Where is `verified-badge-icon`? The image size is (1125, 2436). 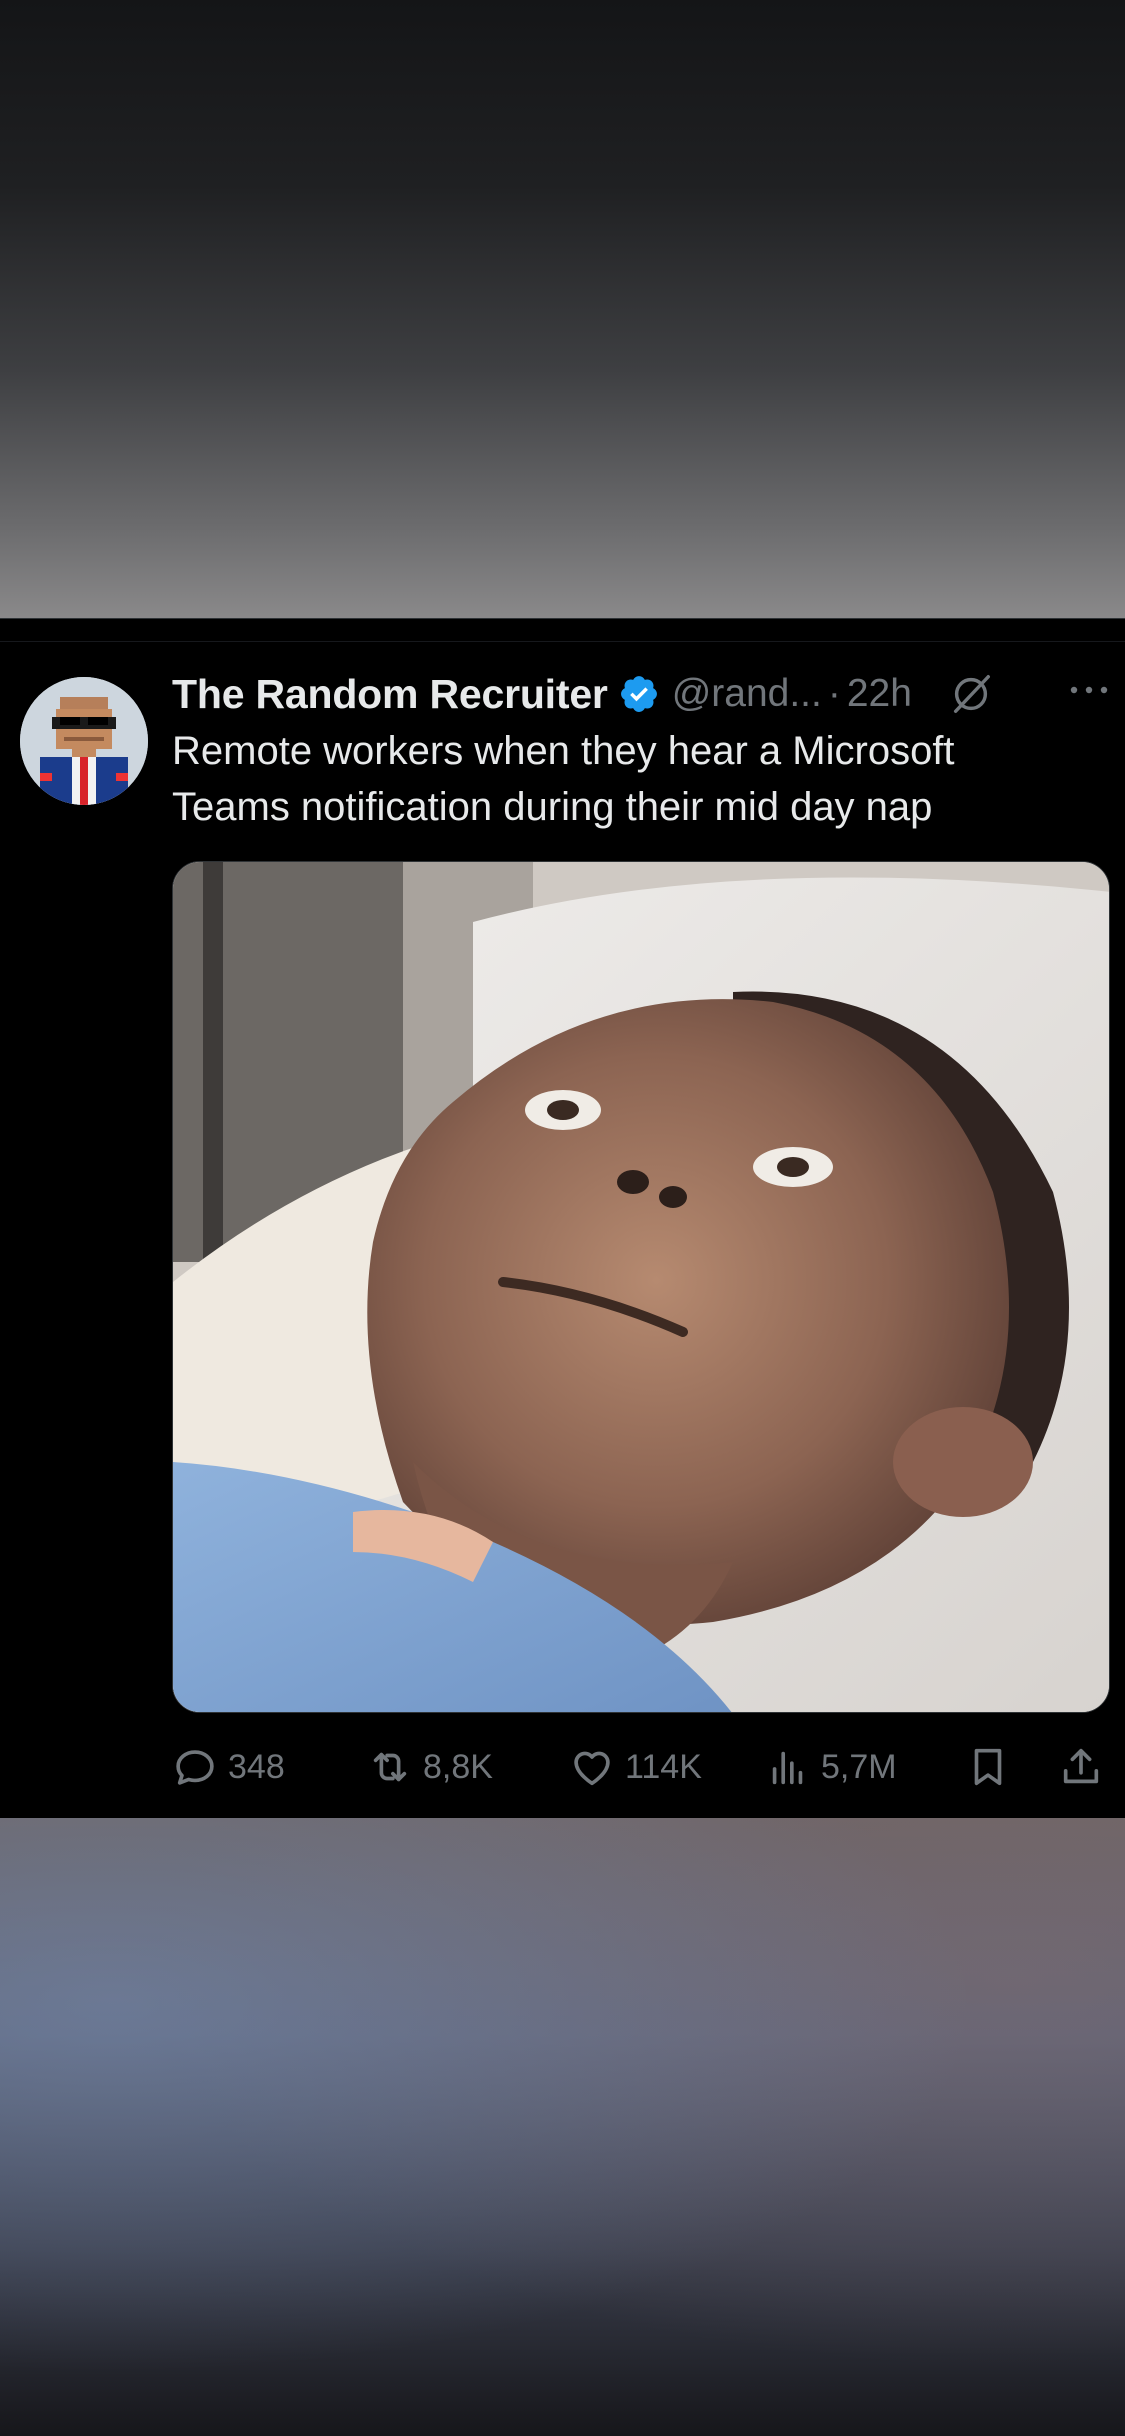 verified-badge-icon is located at coordinates (639, 694).